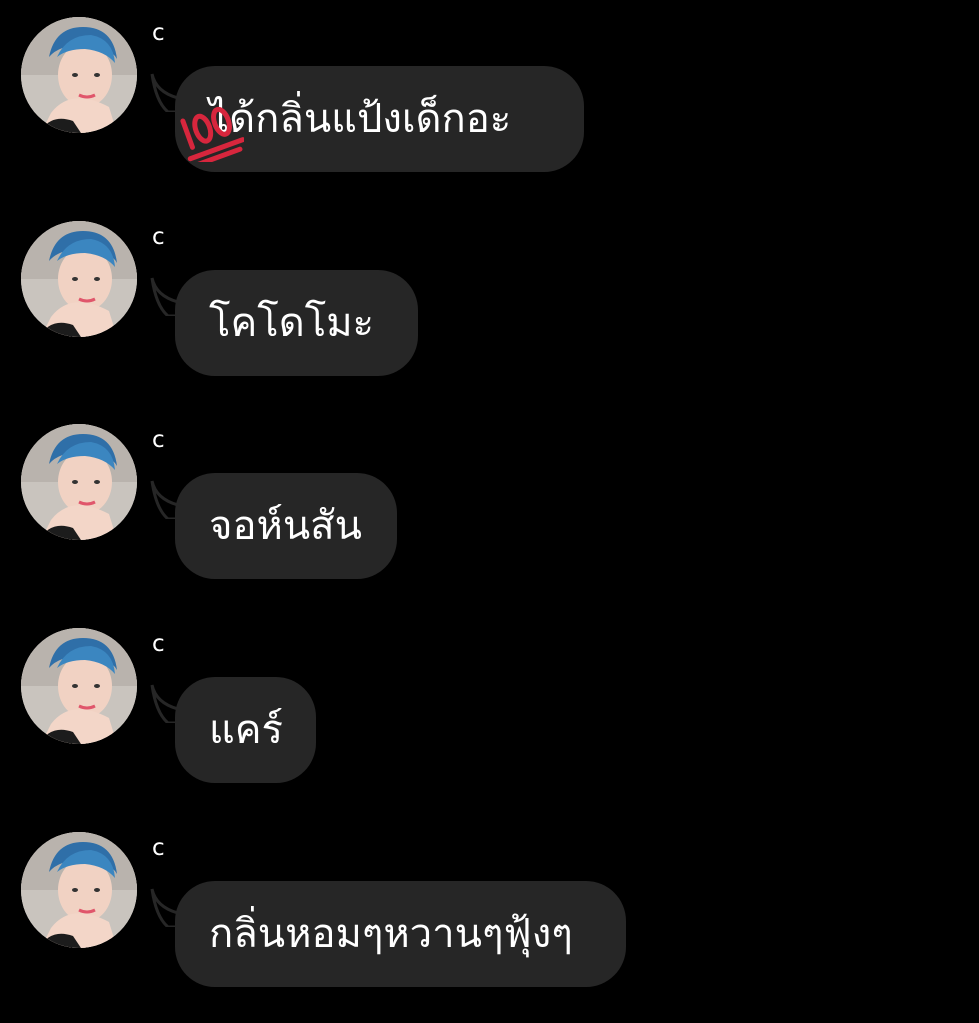  I want to click on message-bubble: ได้กลิ่นแป้งเด็กอะ, so click(379, 119).